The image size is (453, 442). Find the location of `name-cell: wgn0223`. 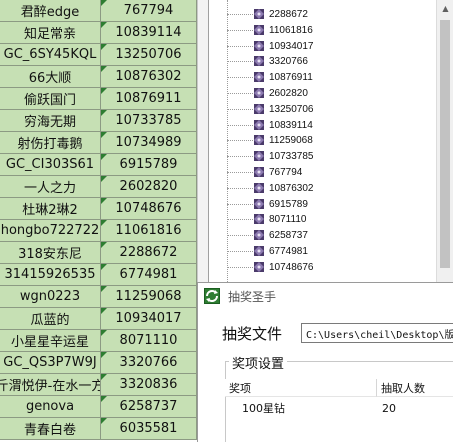

name-cell: wgn0223 is located at coordinates (50, 297).